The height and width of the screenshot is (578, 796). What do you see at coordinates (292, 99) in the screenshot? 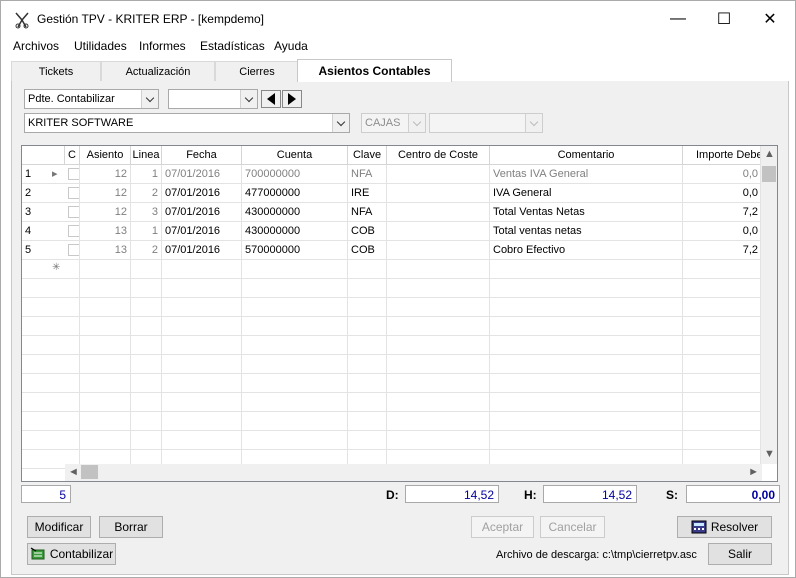
I see `next-button` at bounding box center [292, 99].